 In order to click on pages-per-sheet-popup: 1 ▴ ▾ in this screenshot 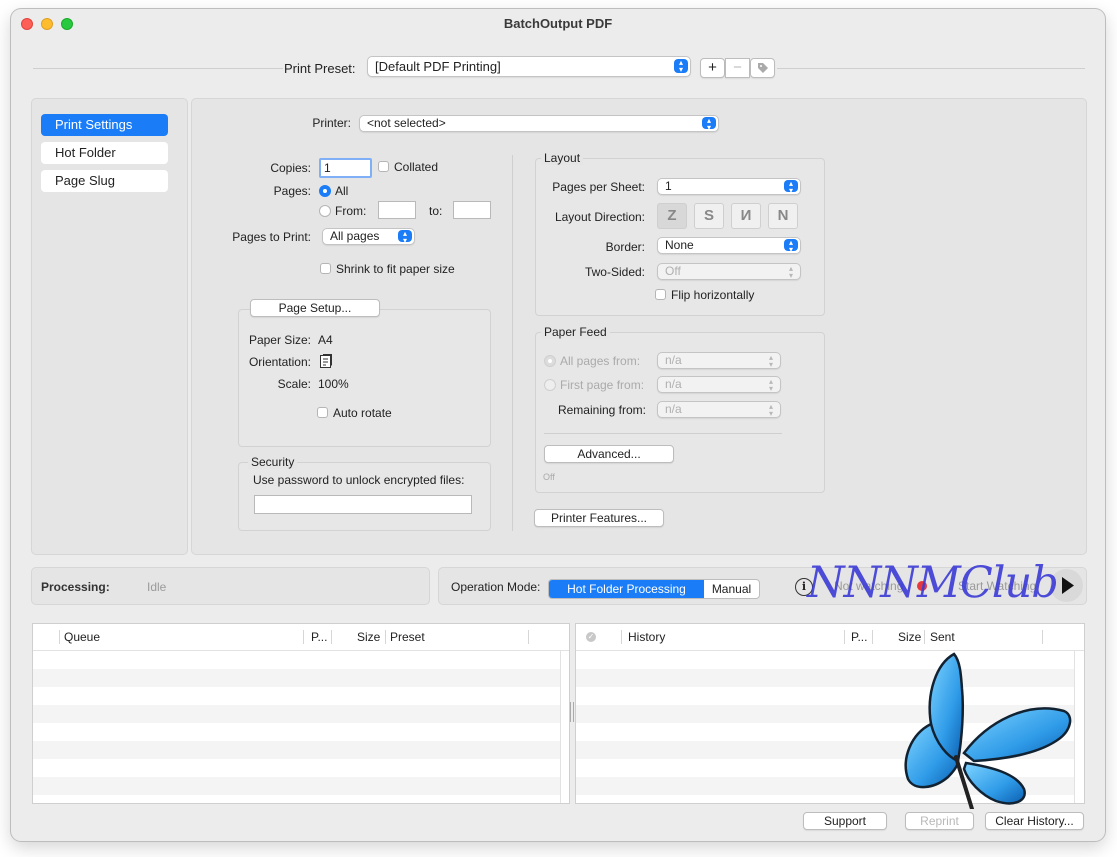, I will do `click(729, 186)`.